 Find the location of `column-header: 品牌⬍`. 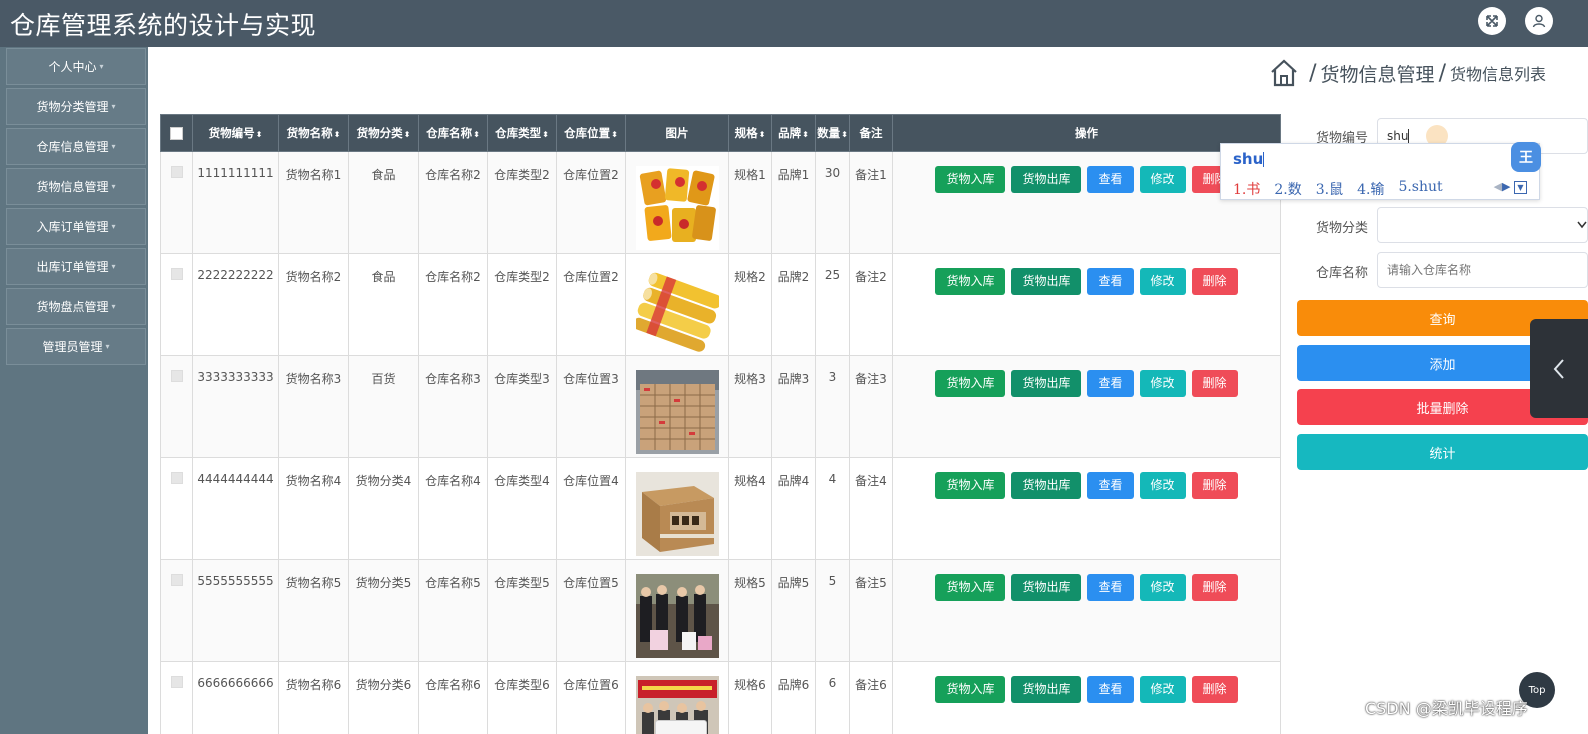

column-header: 品牌⬍ is located at coordinates (793, 133).